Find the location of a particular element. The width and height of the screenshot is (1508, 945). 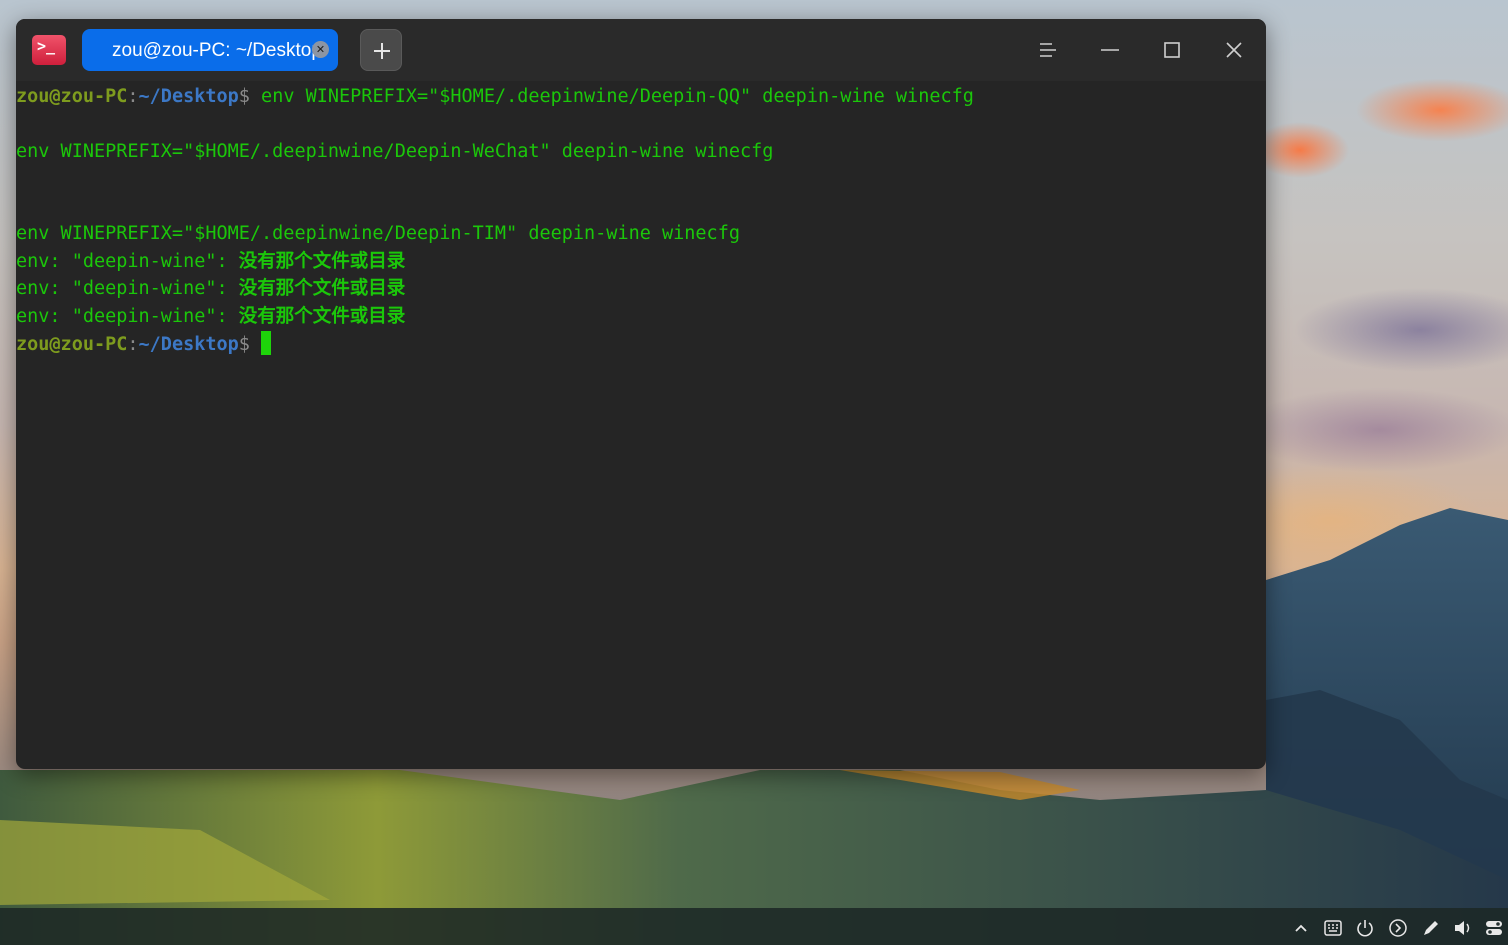

power-icon is located at coordinates (1365, 928).